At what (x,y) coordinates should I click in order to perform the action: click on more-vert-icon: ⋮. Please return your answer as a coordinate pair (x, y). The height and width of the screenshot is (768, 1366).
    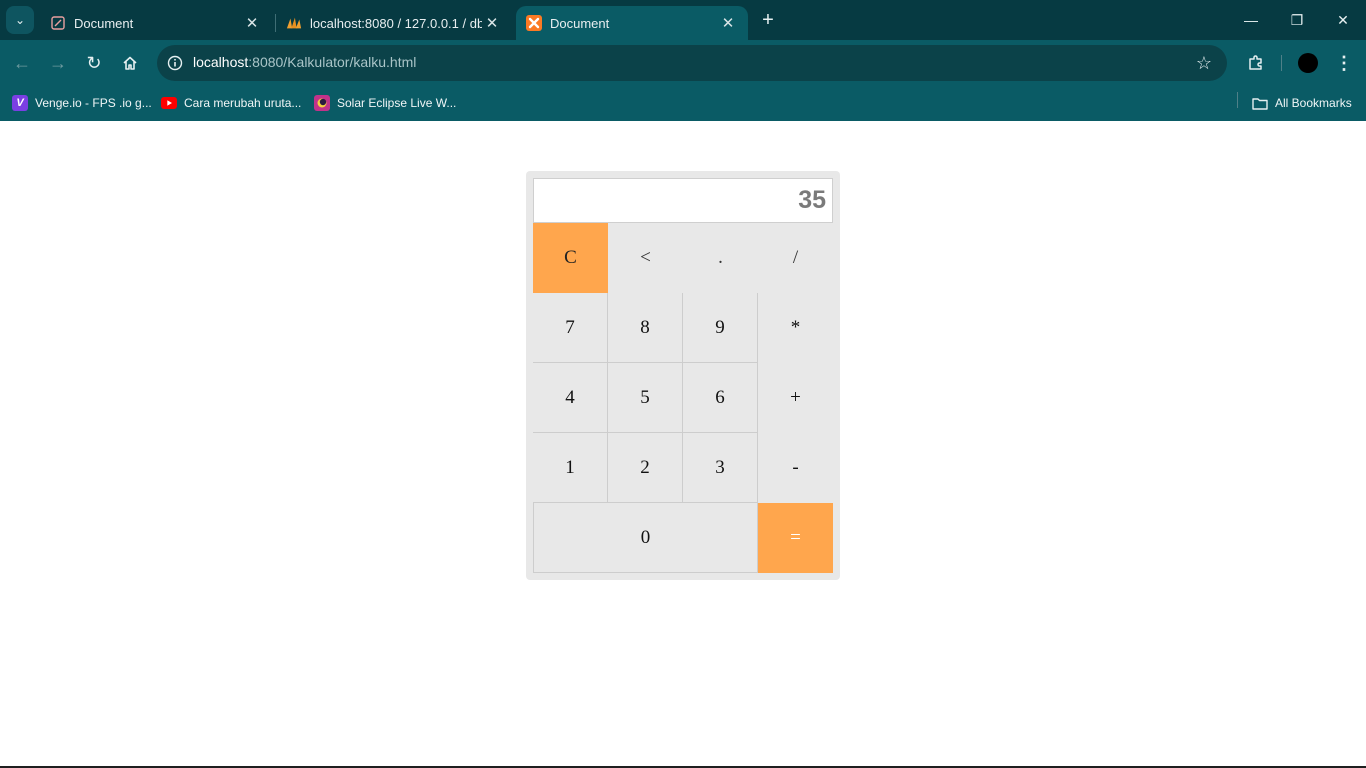
    Looking at the image, I should click on (1344, 62).